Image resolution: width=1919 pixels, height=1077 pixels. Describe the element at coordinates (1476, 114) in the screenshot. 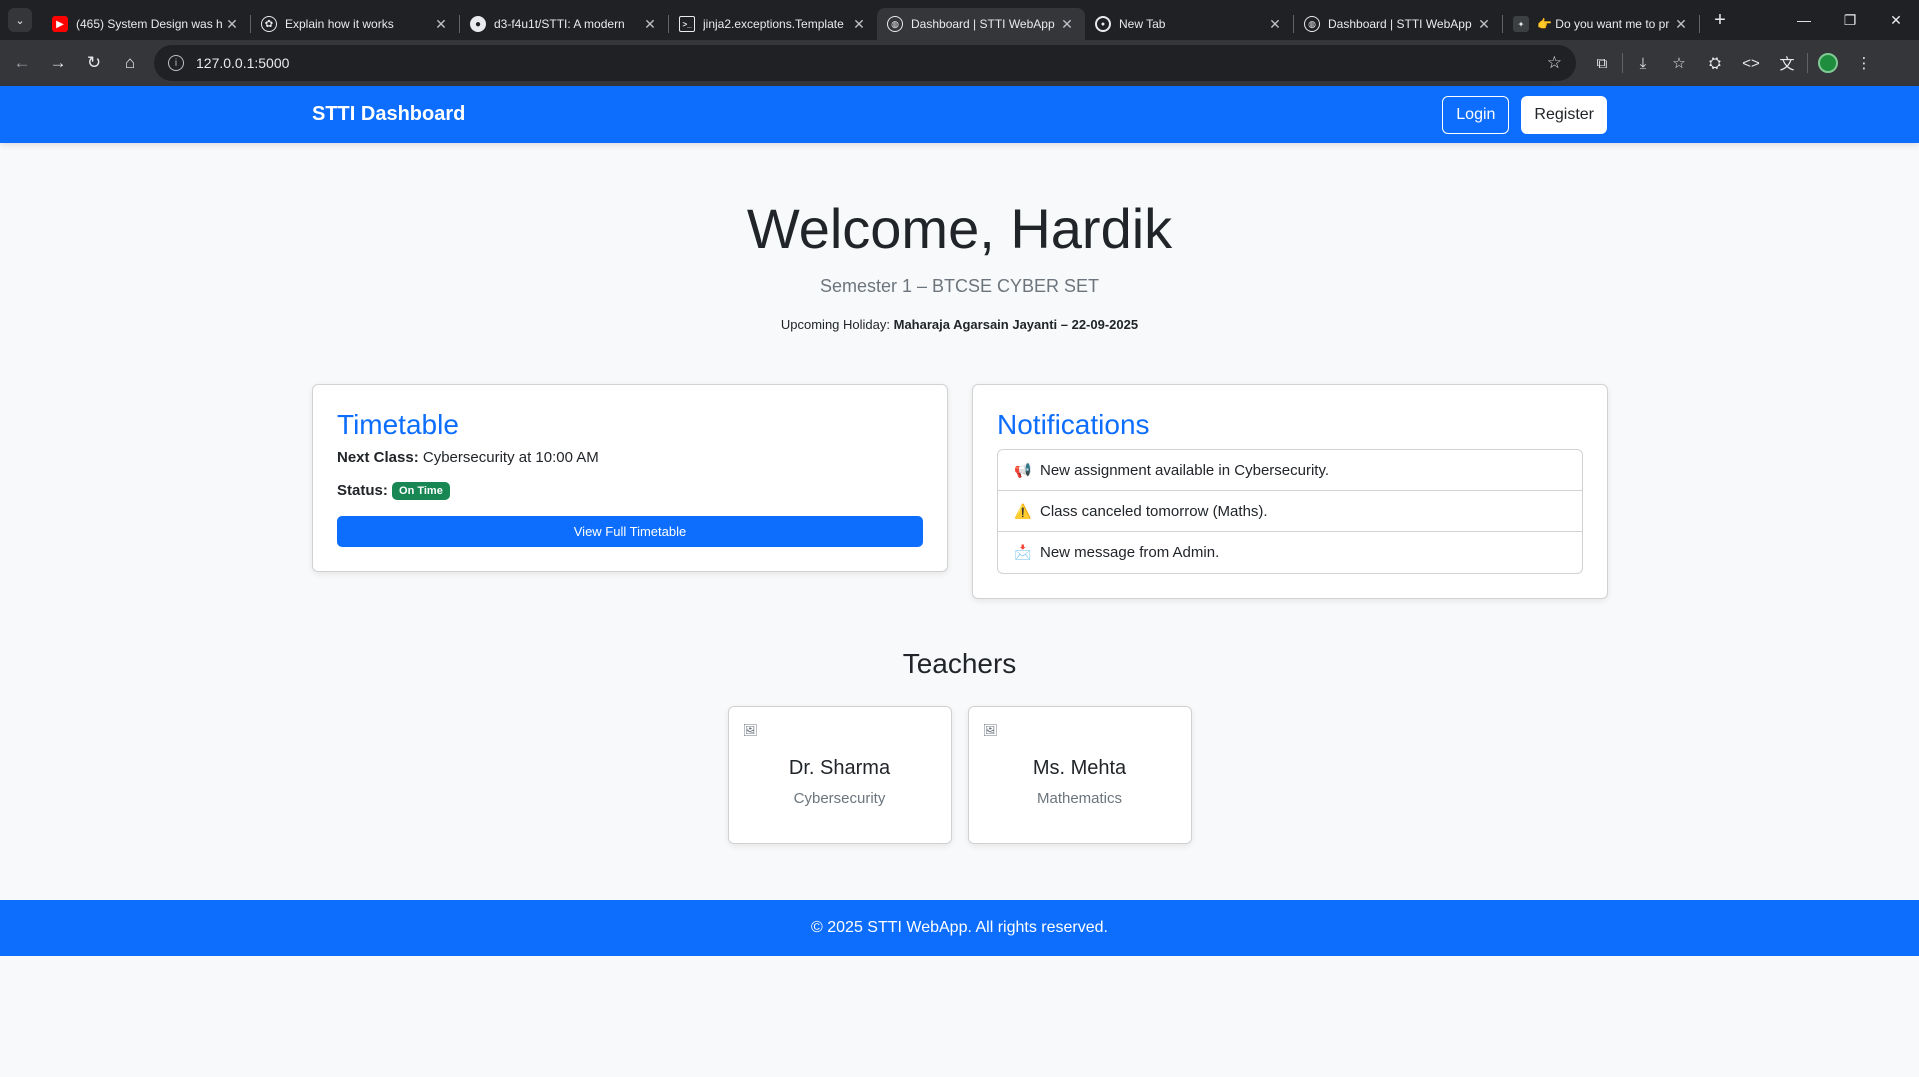

I see `login-button: Login` at that location.